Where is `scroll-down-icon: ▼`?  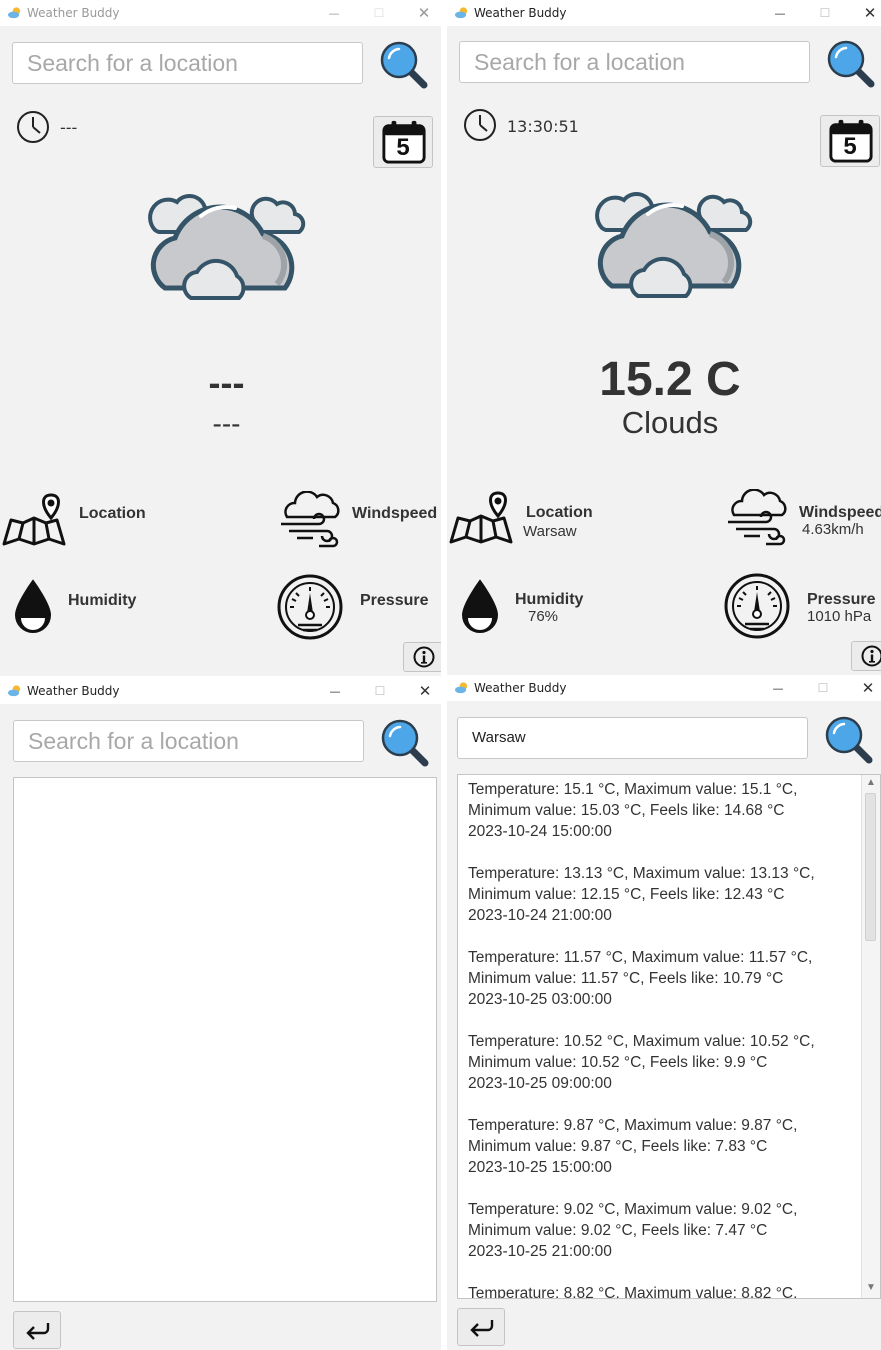 scroll-down-icon: ▼ is located at coordinates (871, 1290).